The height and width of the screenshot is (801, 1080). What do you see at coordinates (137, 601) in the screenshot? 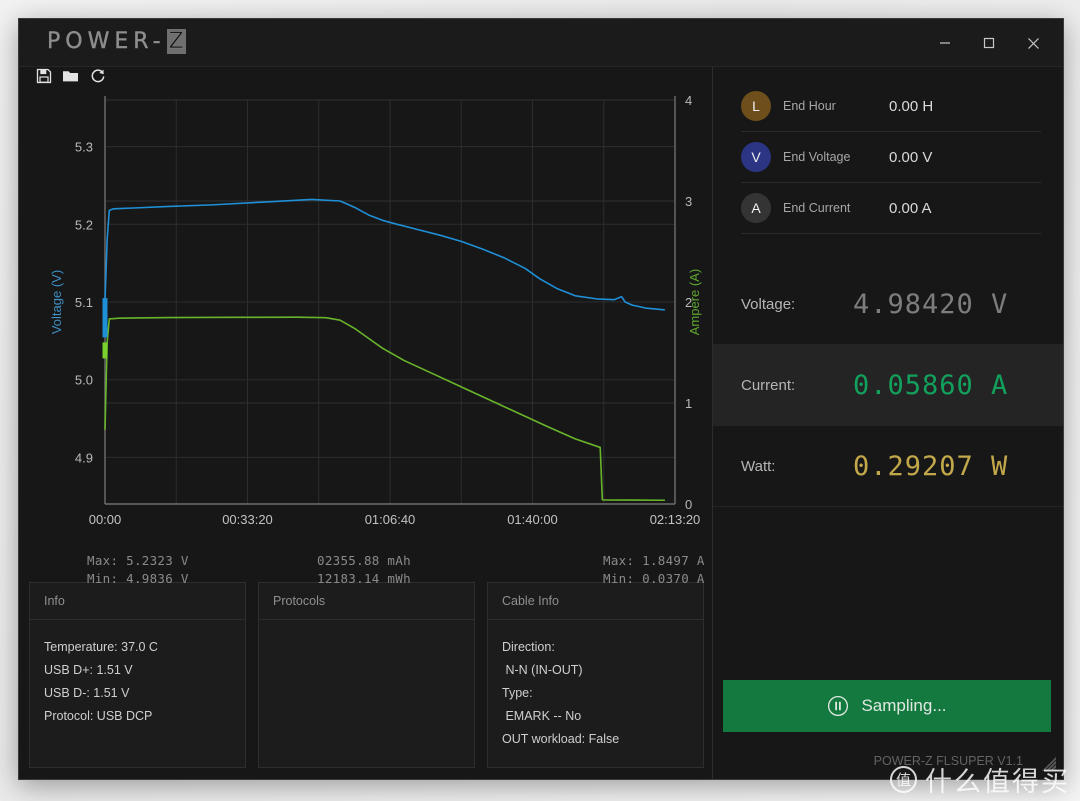
I see `info-card-title: Info` at bounding box center [137, 601].